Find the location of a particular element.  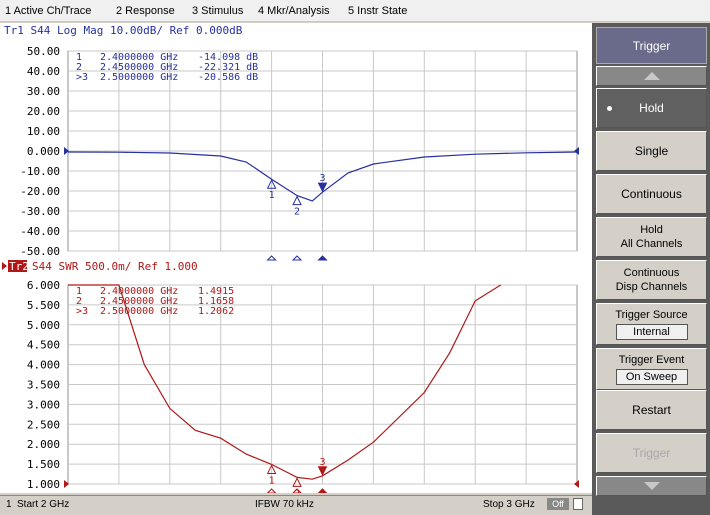

softkey-cont-disp-label-1: Continuous is located at coordinates (651, 273).